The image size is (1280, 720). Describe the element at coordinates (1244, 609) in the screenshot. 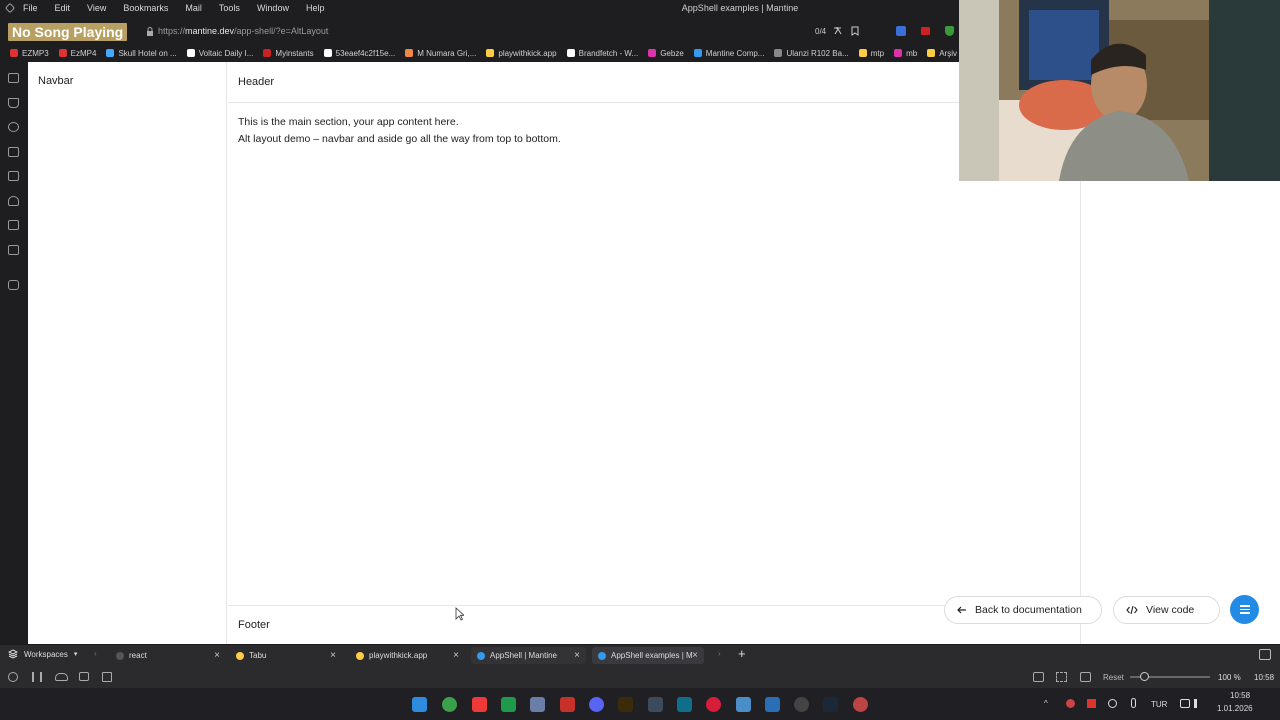

I see `menu-button` at that location.